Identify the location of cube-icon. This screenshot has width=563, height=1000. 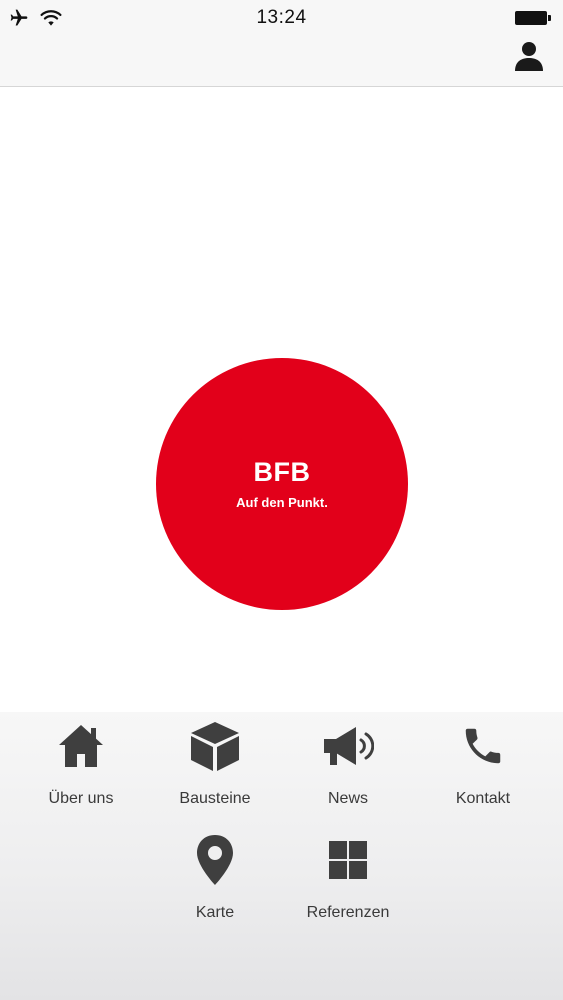
(215, 746).